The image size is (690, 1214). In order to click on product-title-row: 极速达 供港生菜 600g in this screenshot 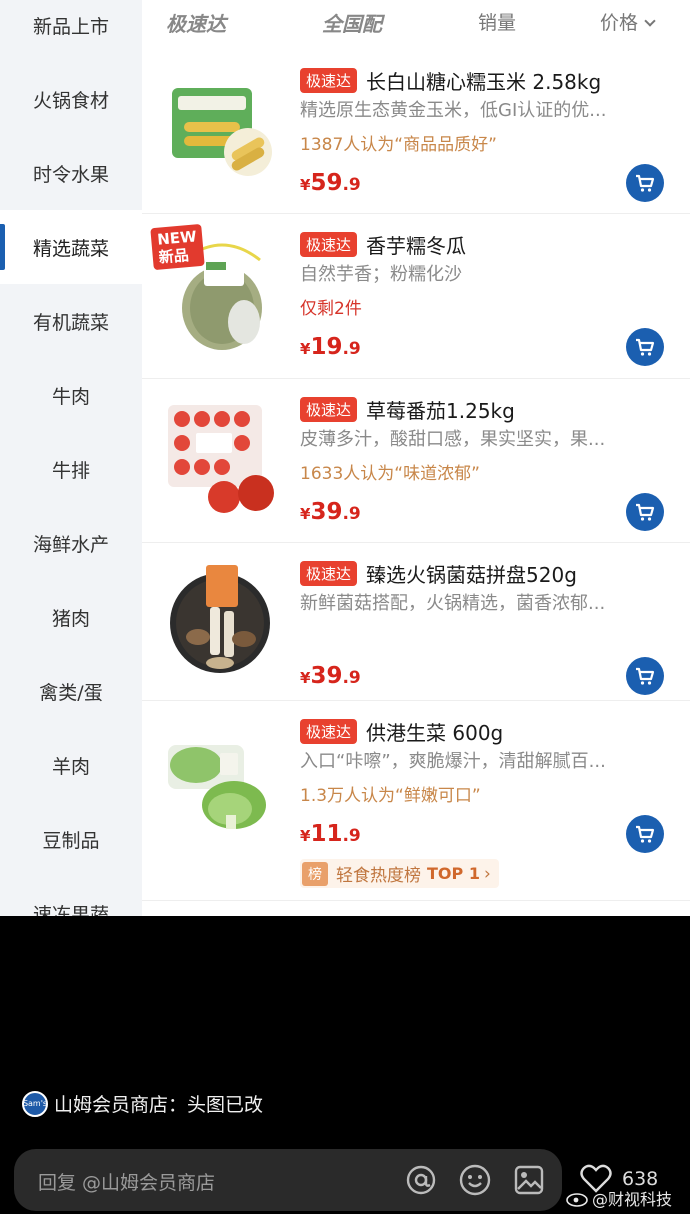, I will do `click(401, 731)`.